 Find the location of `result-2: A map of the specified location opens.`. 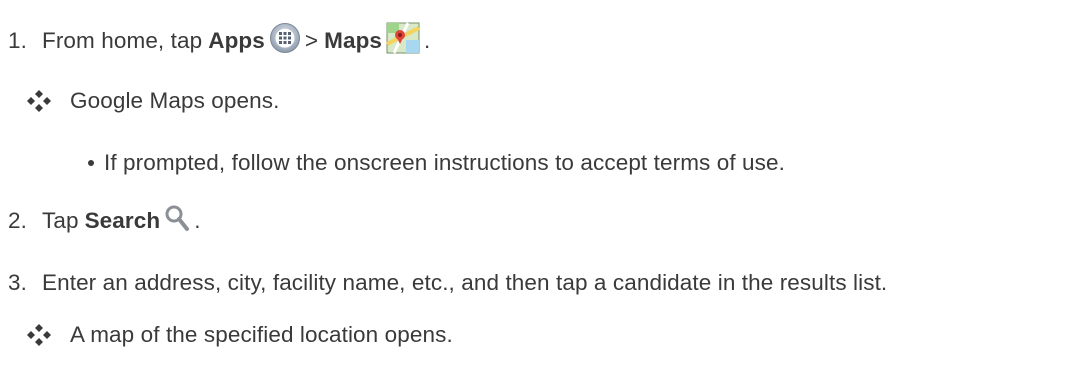

result-2: A map of the specified location opens. is located at coordinates (239, 335).